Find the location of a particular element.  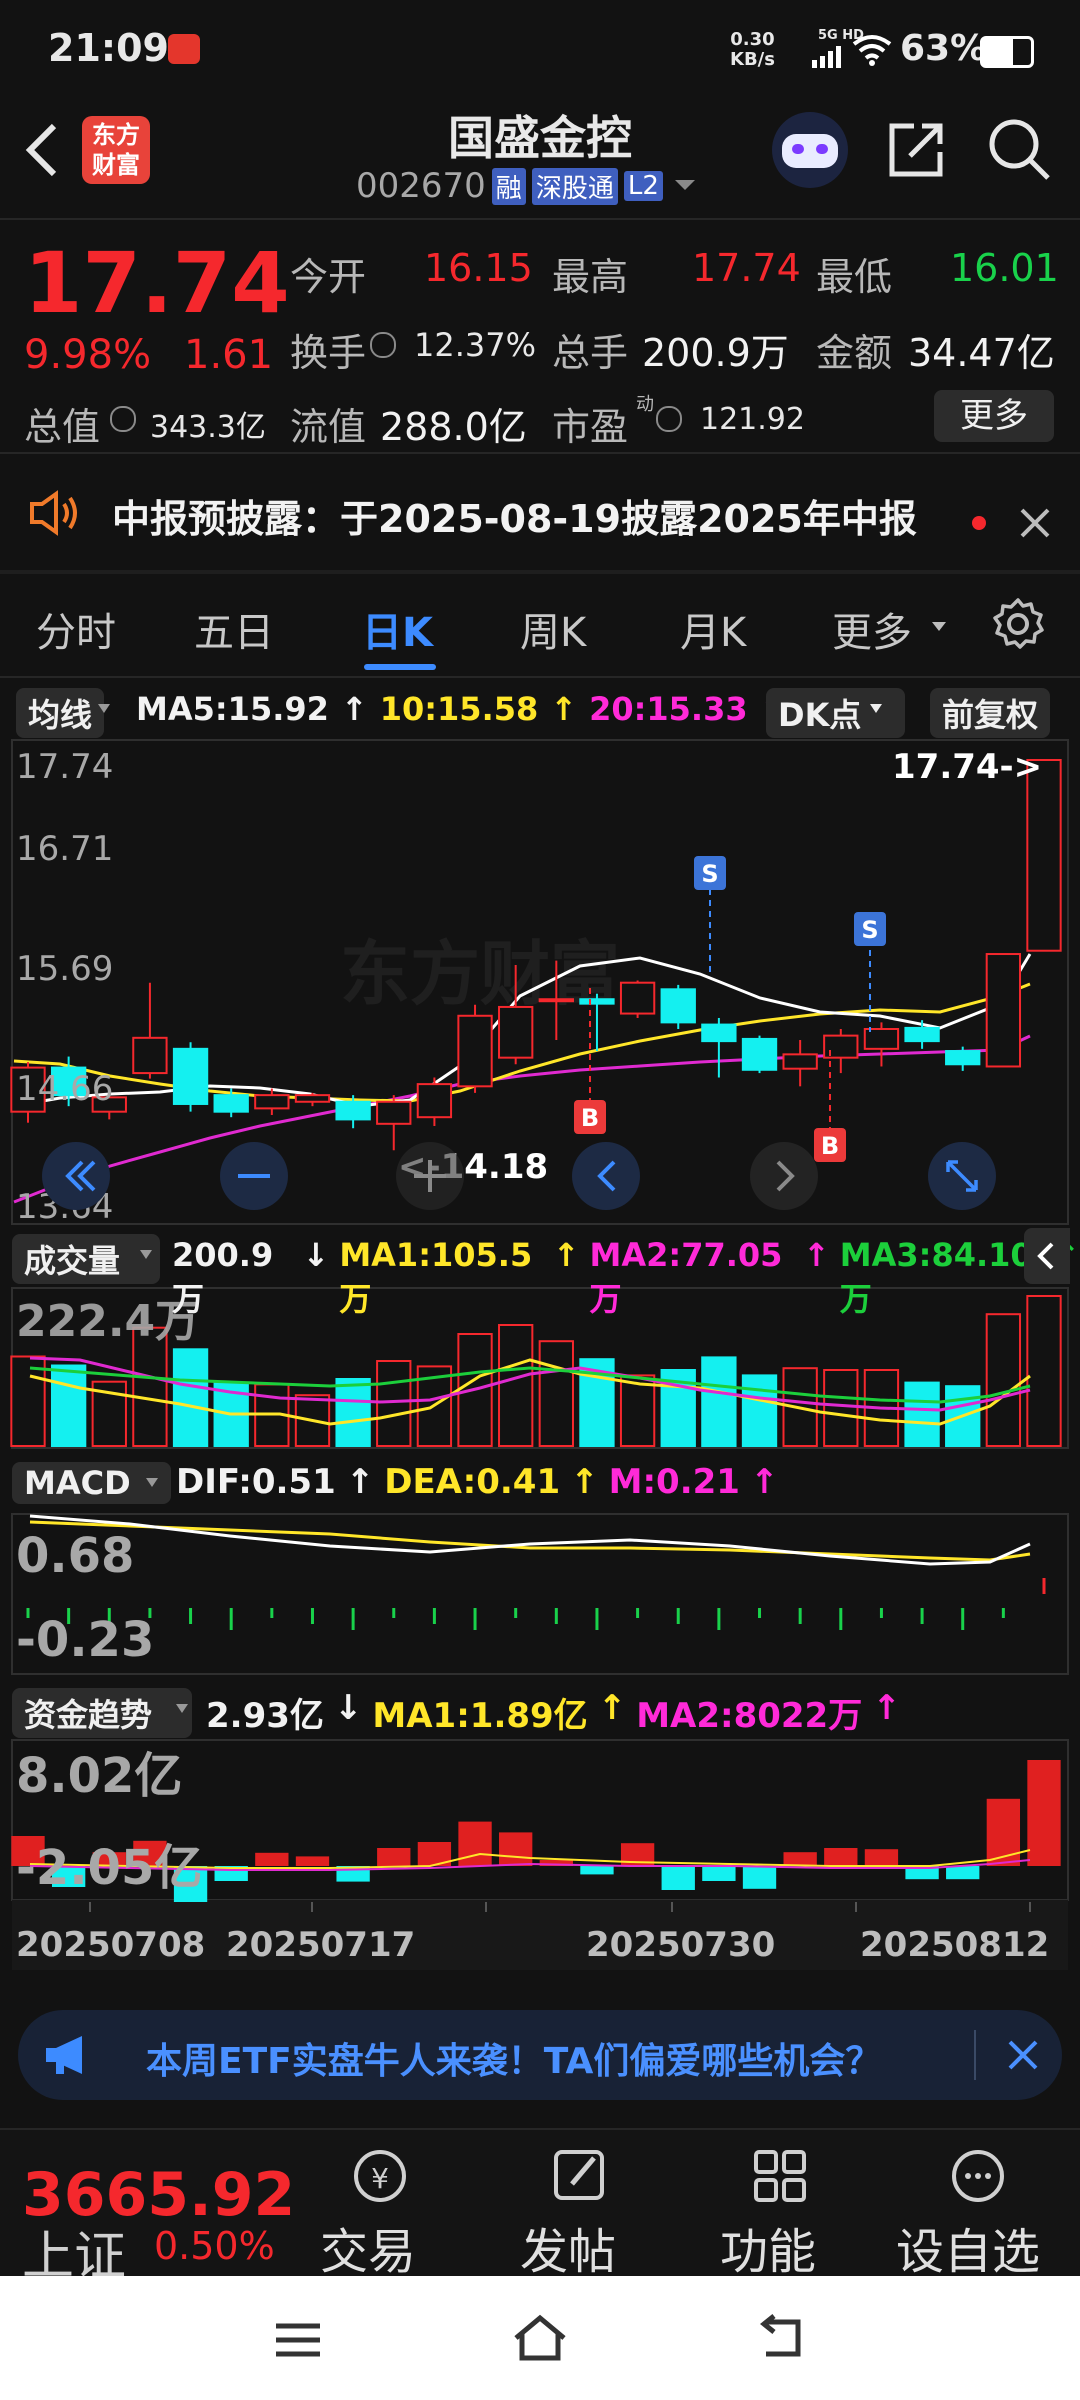

battery-percent: 63% is located at coordinates (943, 48).